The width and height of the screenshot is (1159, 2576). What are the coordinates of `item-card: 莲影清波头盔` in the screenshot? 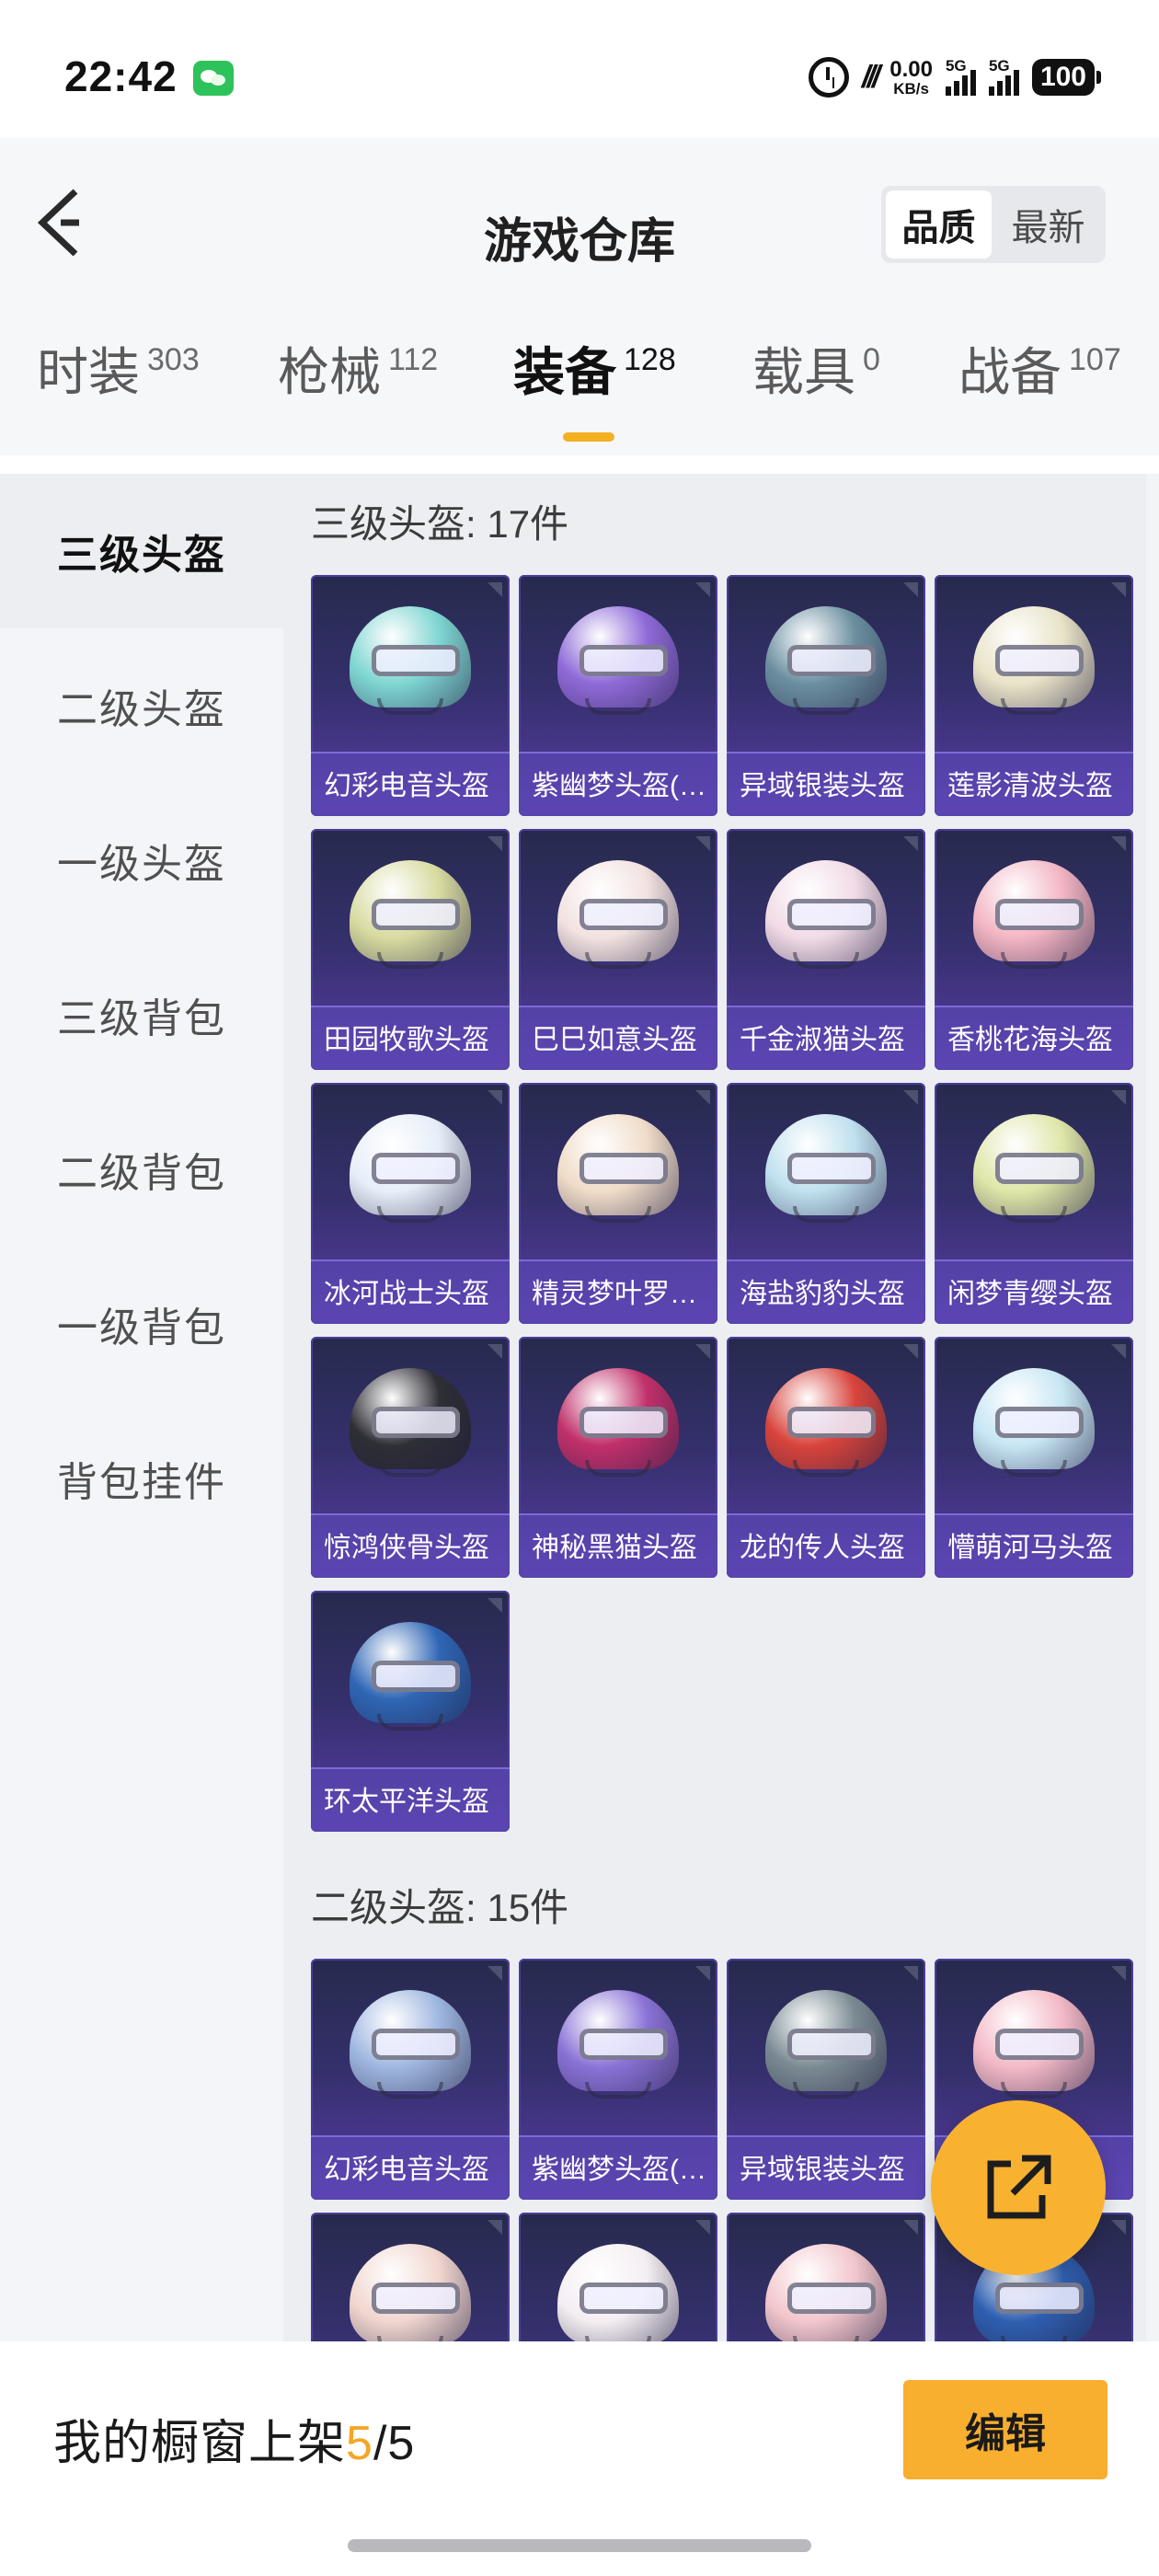 It's located at (1034, 695).